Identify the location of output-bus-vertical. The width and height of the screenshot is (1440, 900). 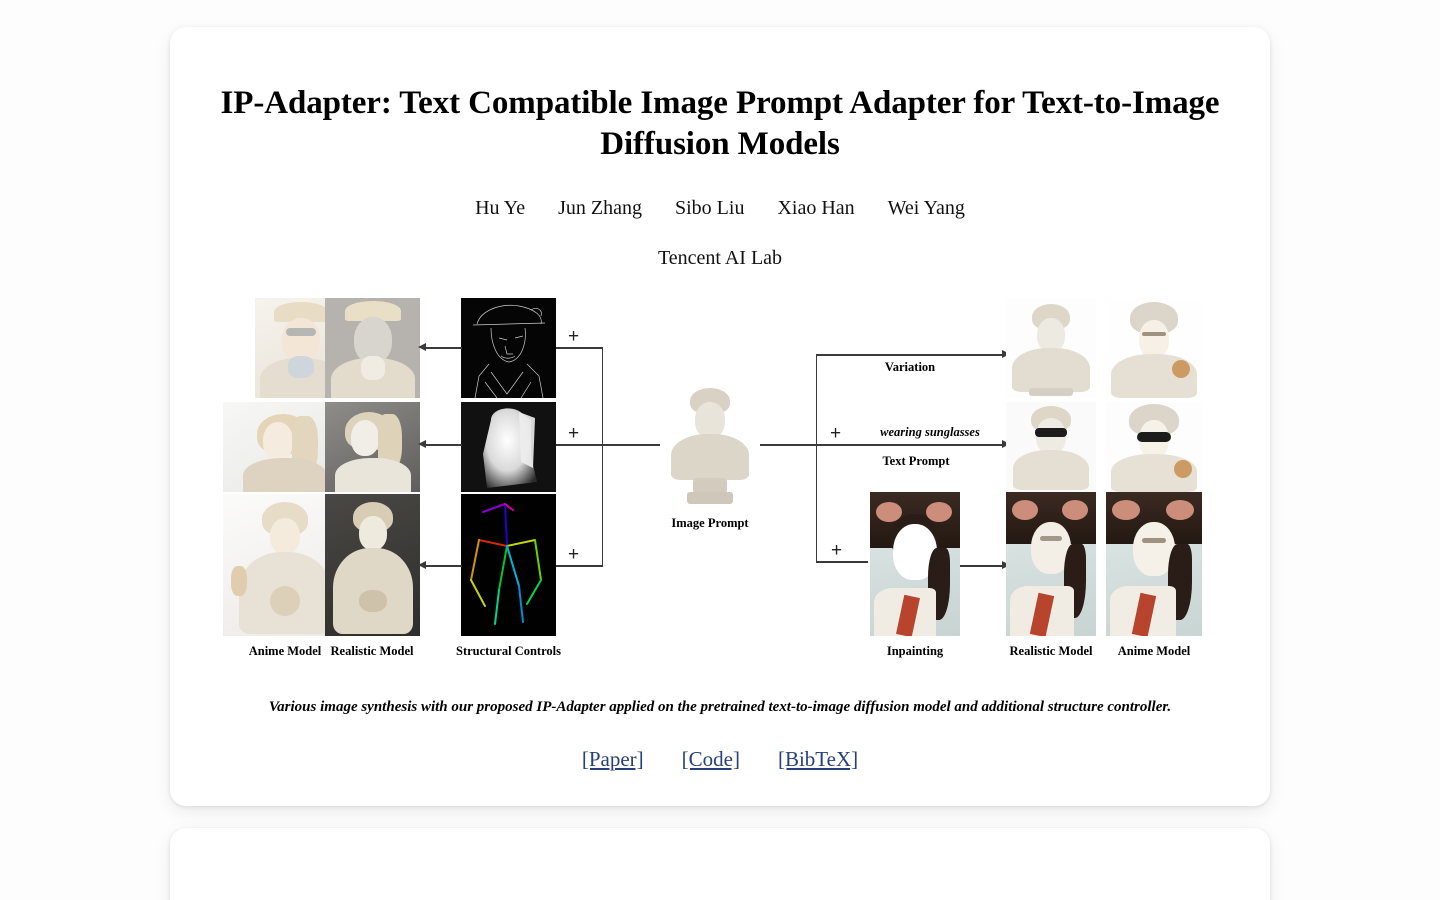
(817, 458).